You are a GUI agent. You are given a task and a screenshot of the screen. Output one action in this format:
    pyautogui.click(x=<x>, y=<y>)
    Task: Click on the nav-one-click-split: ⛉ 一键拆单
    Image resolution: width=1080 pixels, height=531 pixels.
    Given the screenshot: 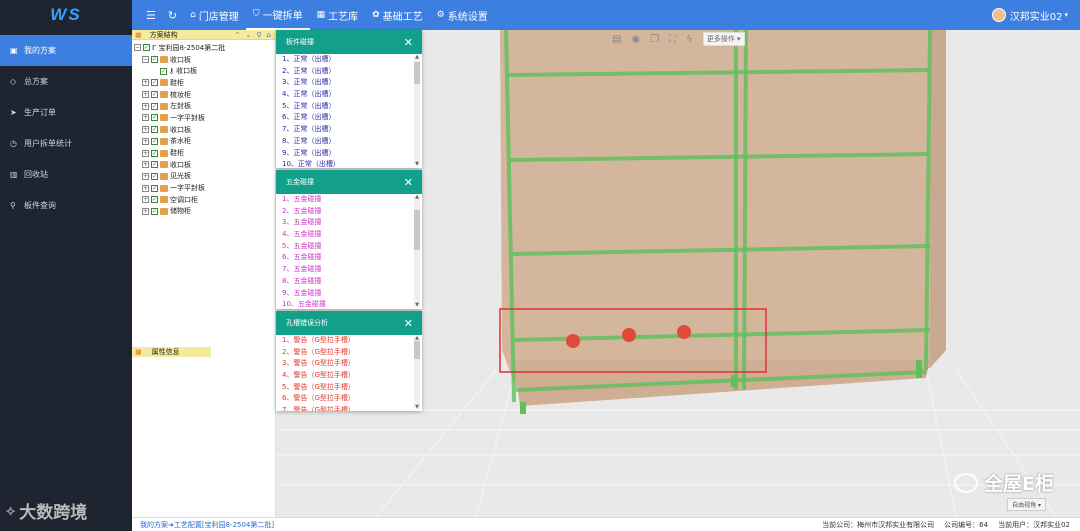 What is the action you would take?
    pyautogui.click(x=277, y=15)
    